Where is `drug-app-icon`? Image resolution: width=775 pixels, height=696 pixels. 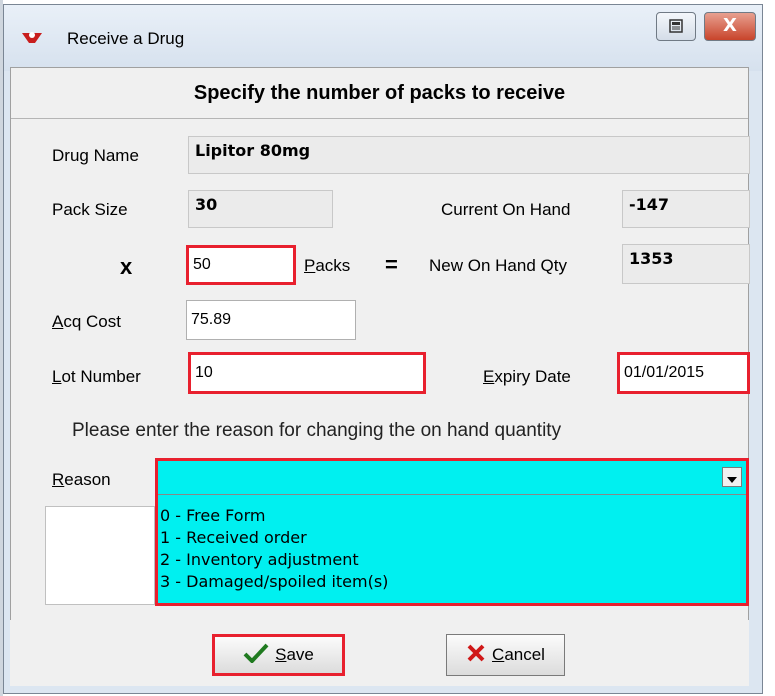 drug-app-icon is located at coordinates (32, 39).